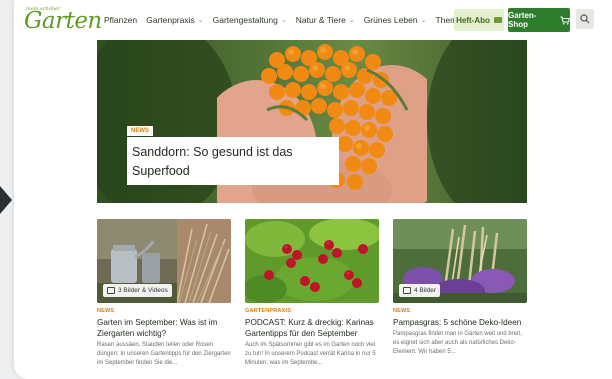  What do you see at coordinates (170, 20) in the screenshot?
I see `nav-item-label: Gartenpraxis` at bounding box center [170, 20].